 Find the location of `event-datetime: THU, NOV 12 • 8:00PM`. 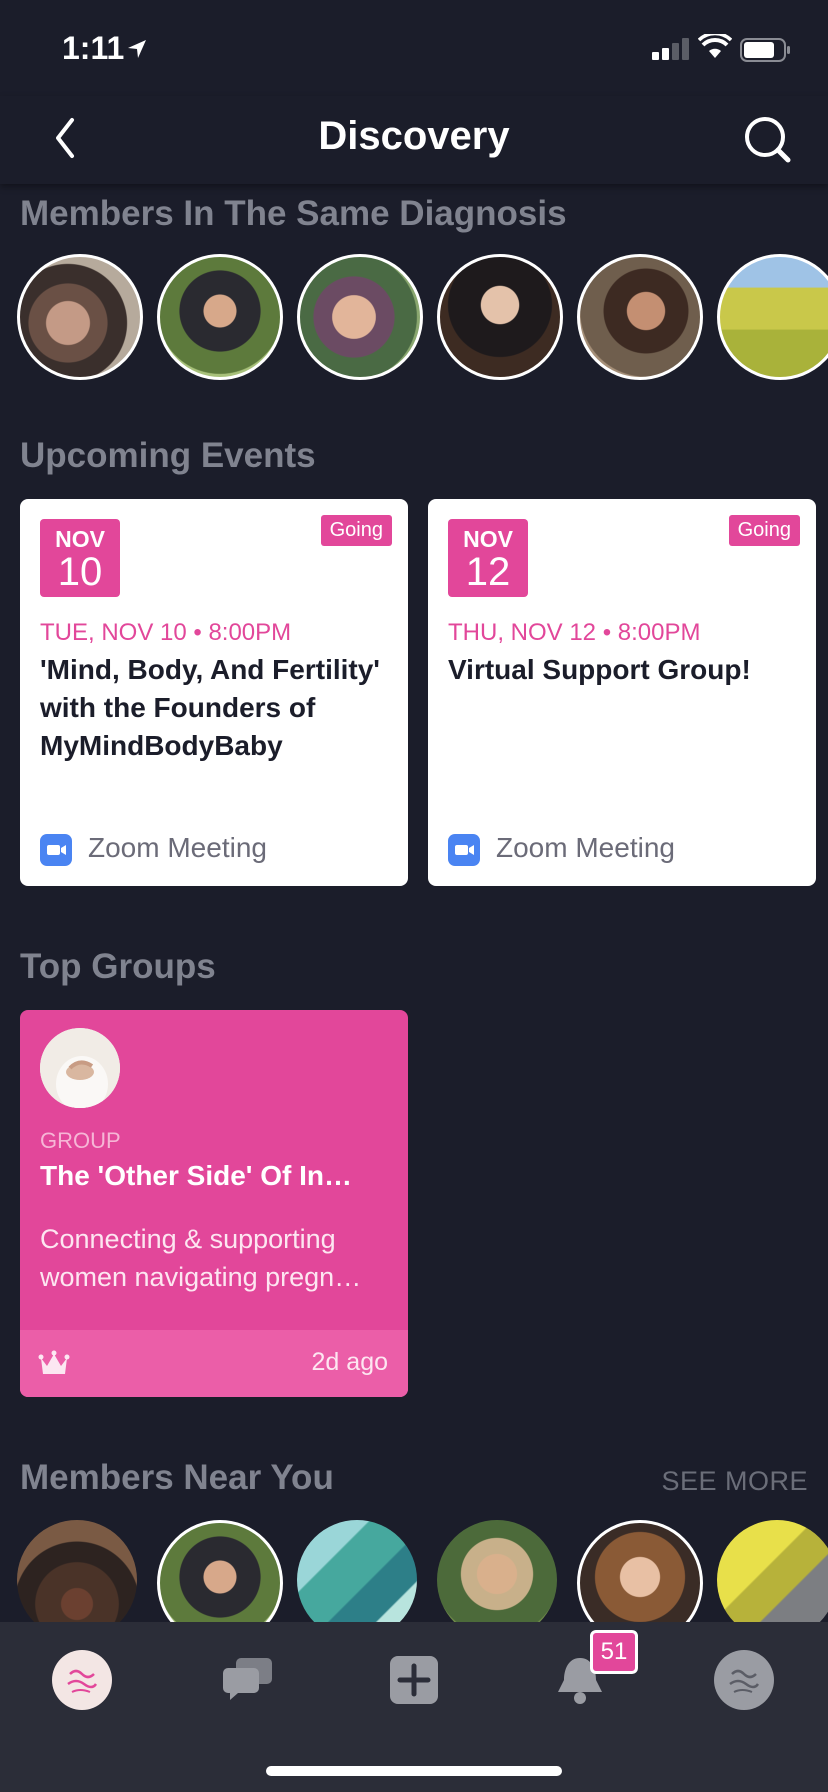

event-datetime: THU, NOV 12 • 8:00PM is located at coordinates (574, 632).